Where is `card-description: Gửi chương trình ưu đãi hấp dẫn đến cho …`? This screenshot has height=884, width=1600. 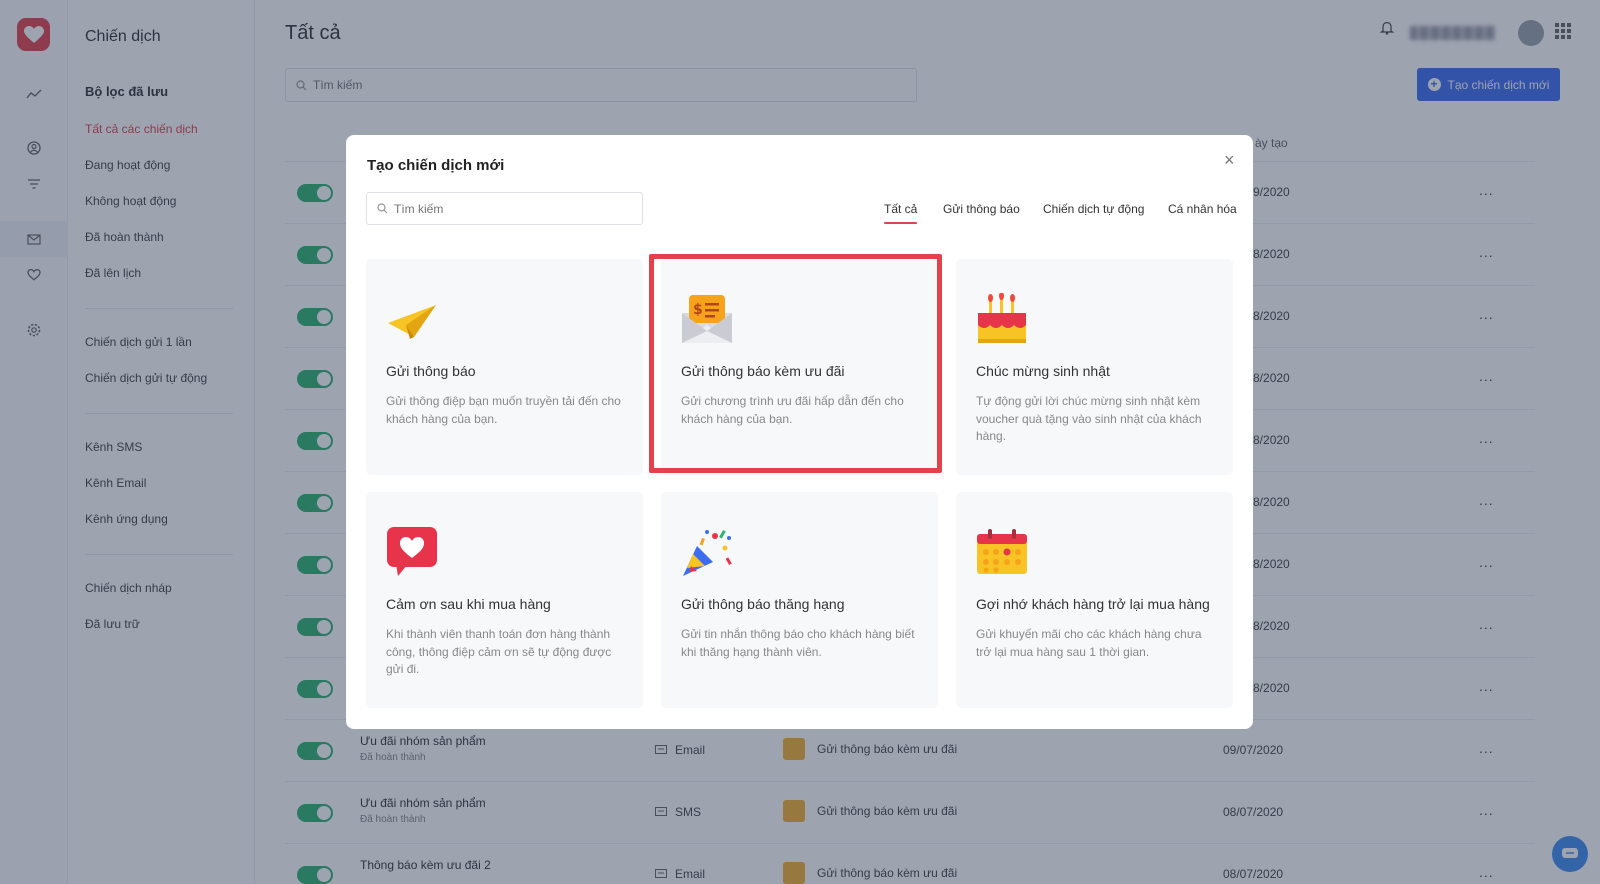
card-description: Gửi chương trình ưu đãi hấp dẫn đến cho … is located at coordinates (792, 410).